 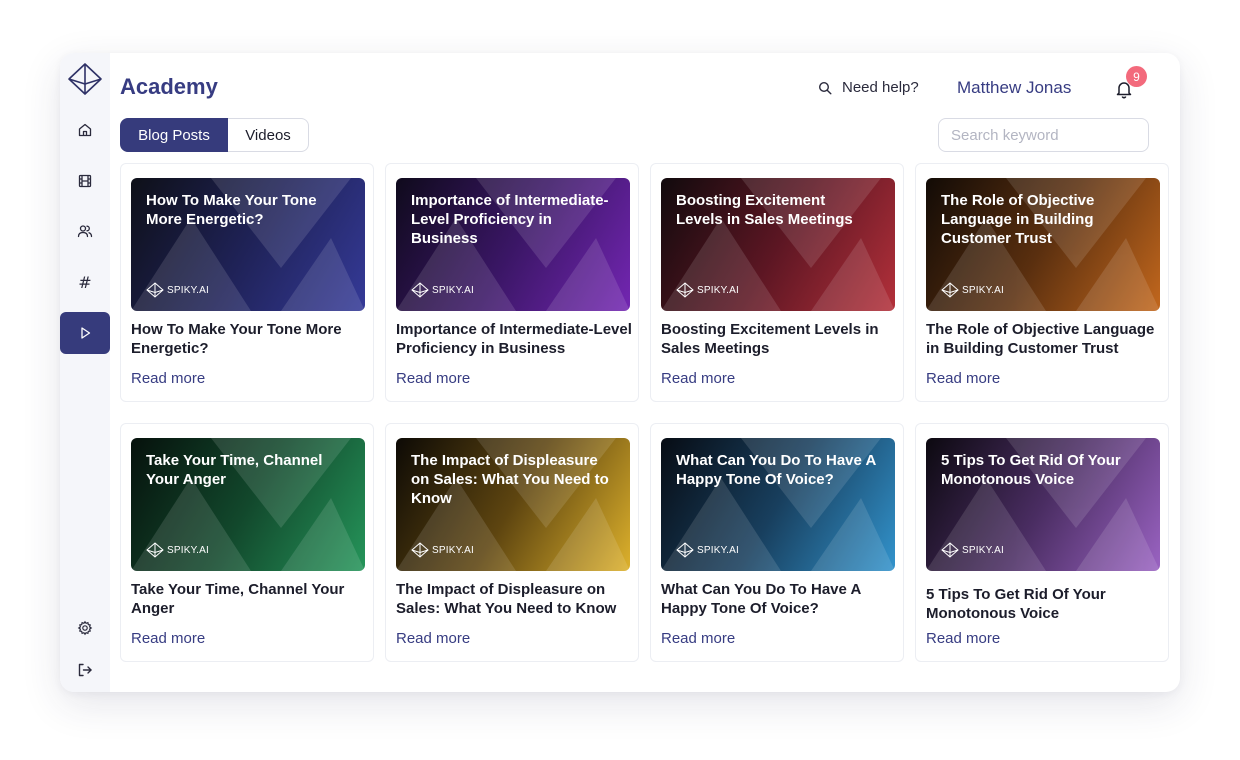 I want to click on home-icon, so click(x=85, y=130).